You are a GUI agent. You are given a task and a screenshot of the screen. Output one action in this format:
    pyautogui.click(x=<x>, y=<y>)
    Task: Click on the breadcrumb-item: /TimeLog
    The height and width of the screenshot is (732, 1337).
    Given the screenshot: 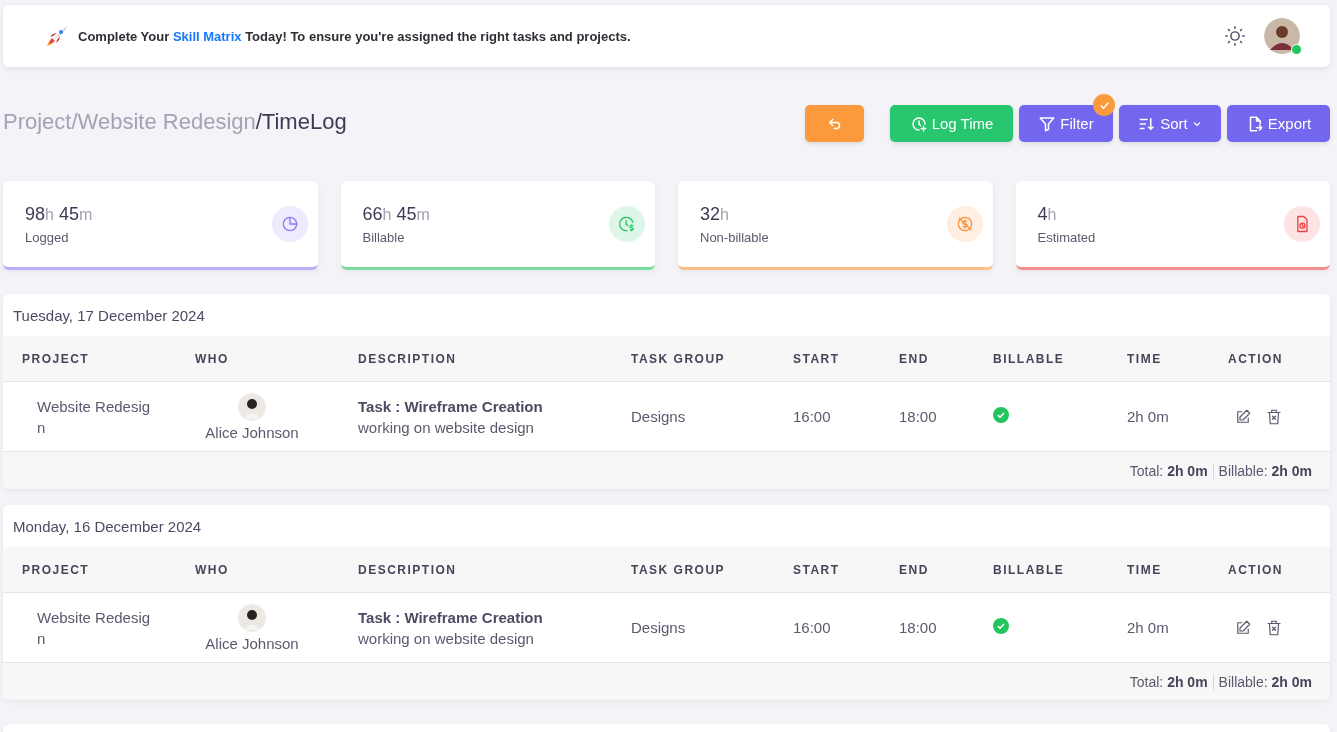 What is the action you would take?
    pyautogui.click(x=301, y=121)
    